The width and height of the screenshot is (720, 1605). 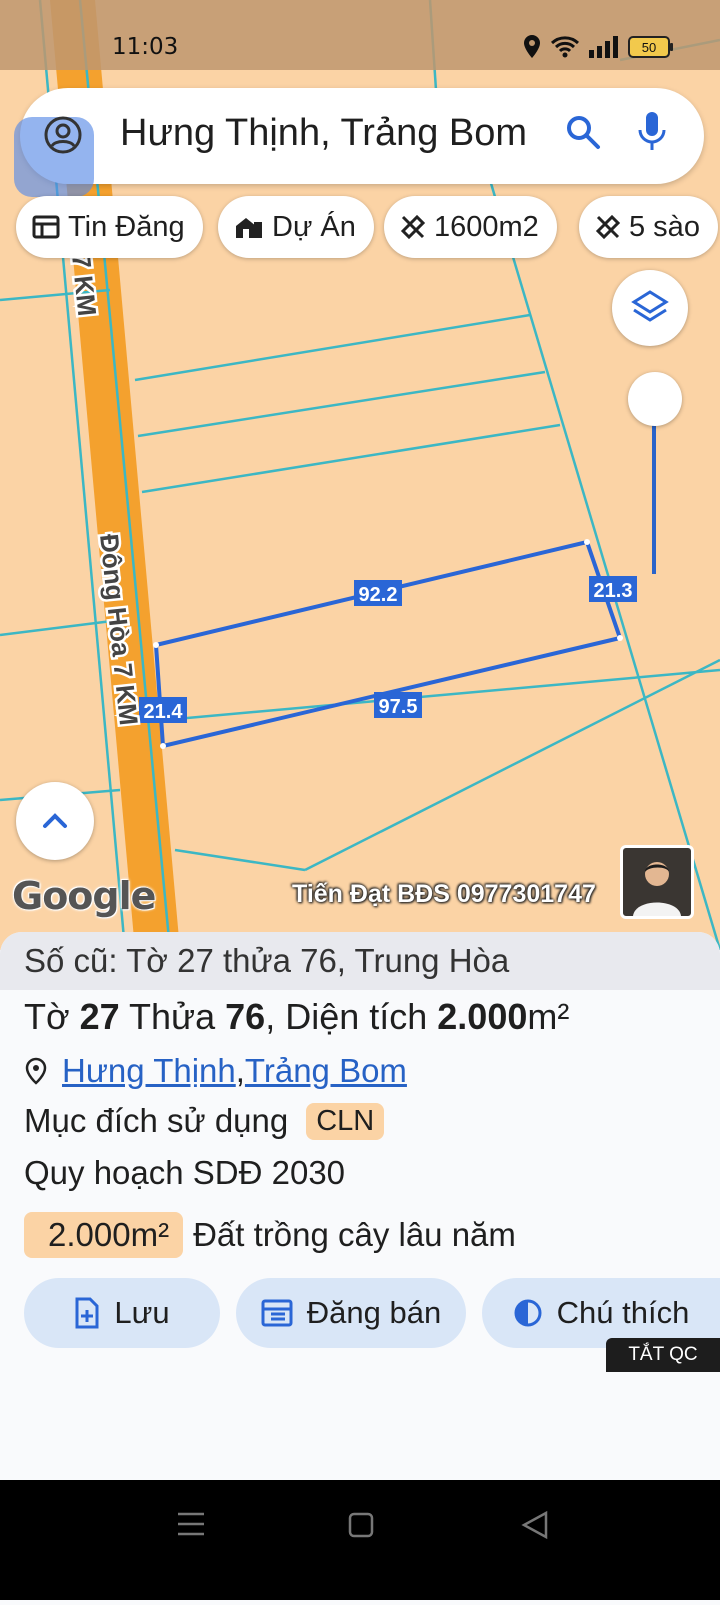 I want to click on status-icons: 50, so click(x=597, y=47).